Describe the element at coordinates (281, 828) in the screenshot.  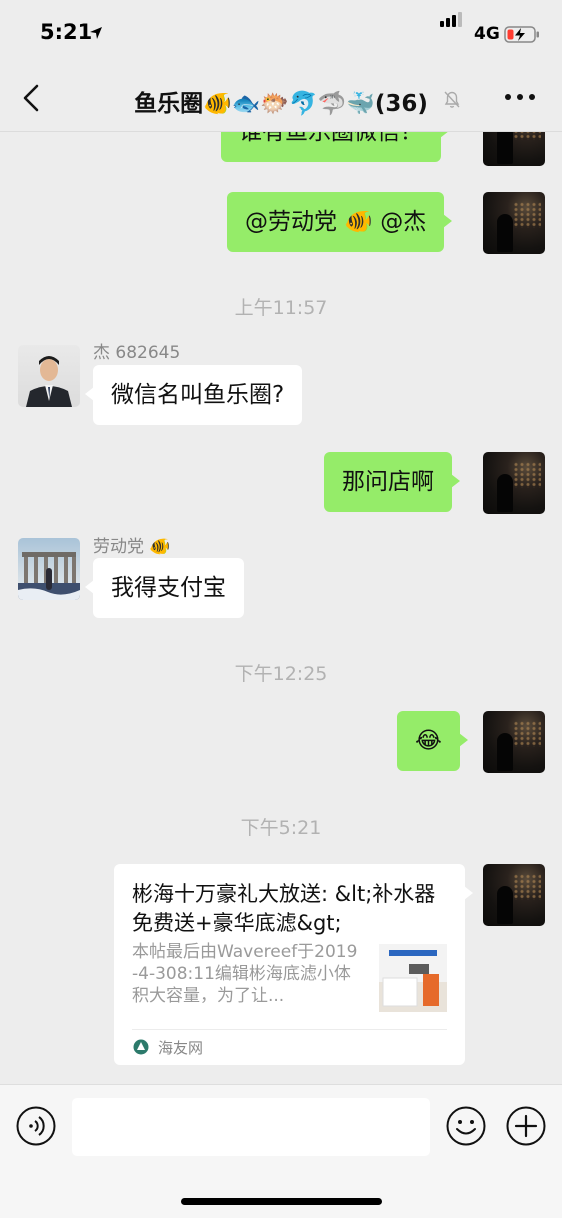
I see `message-timestamp: 下午5:21` at that location.